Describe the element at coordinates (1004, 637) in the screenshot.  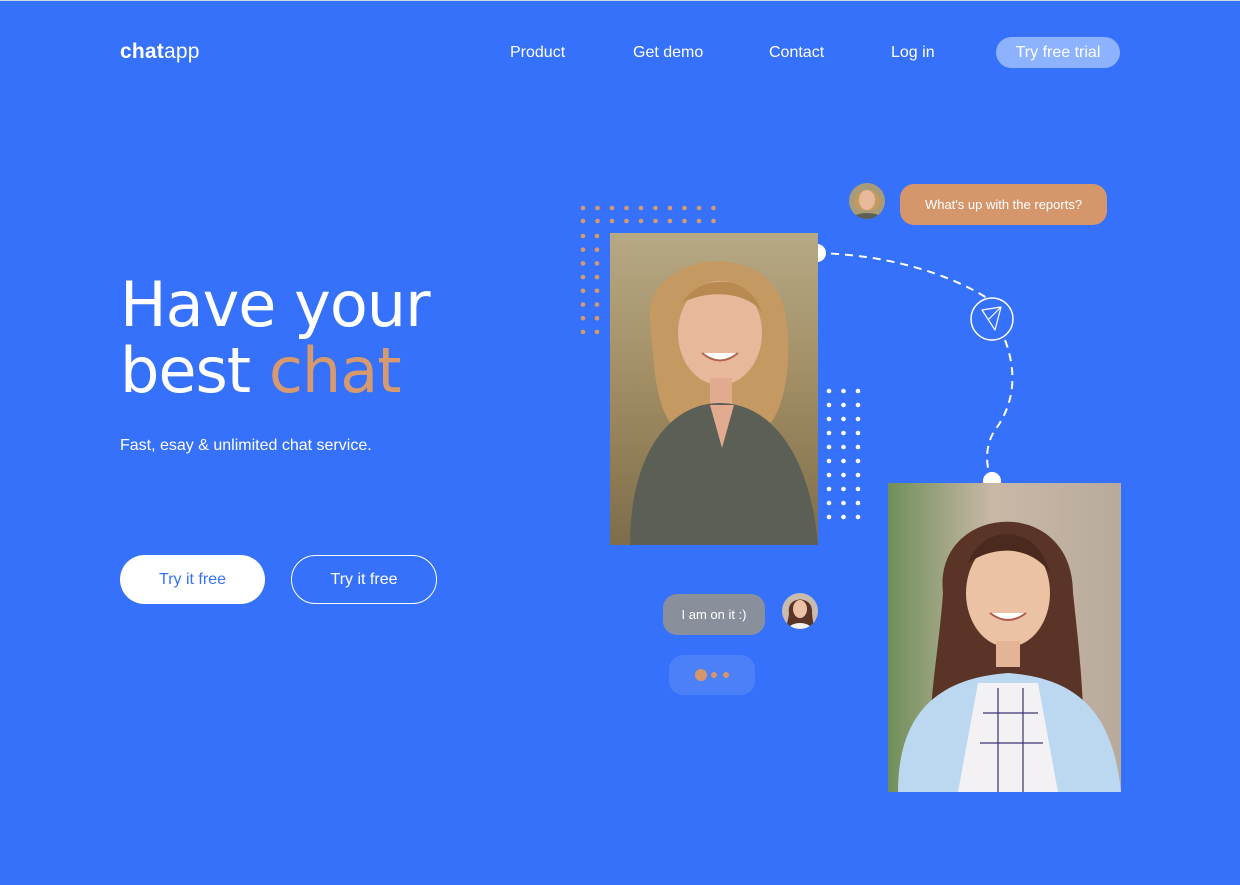
I see `portrait-photo-brunette` at that location.